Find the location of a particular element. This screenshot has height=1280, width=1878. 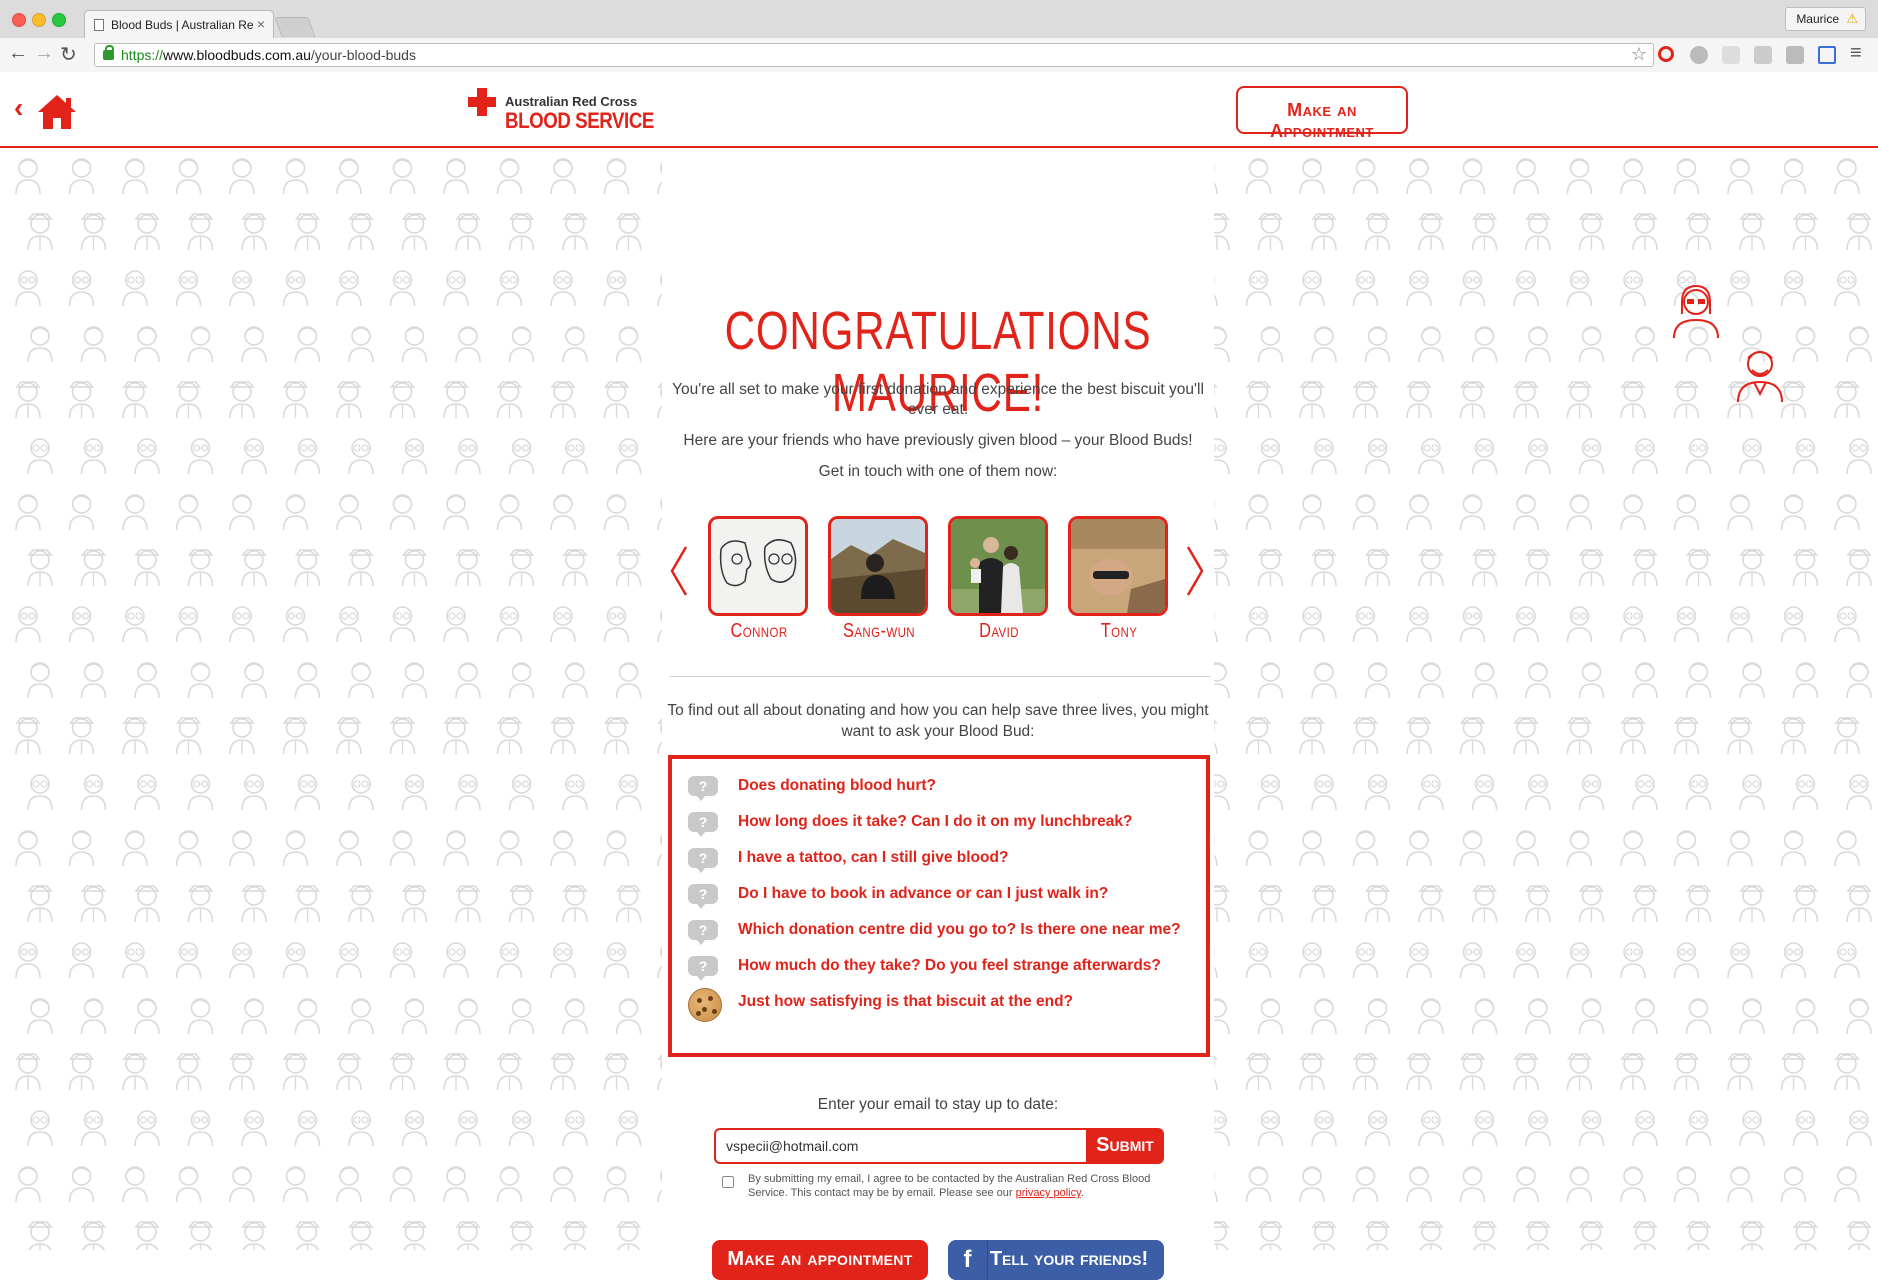

tab-bar: Blood Buds | Australian Re × Maurice ⚠ is located at coordinates (939, 19).